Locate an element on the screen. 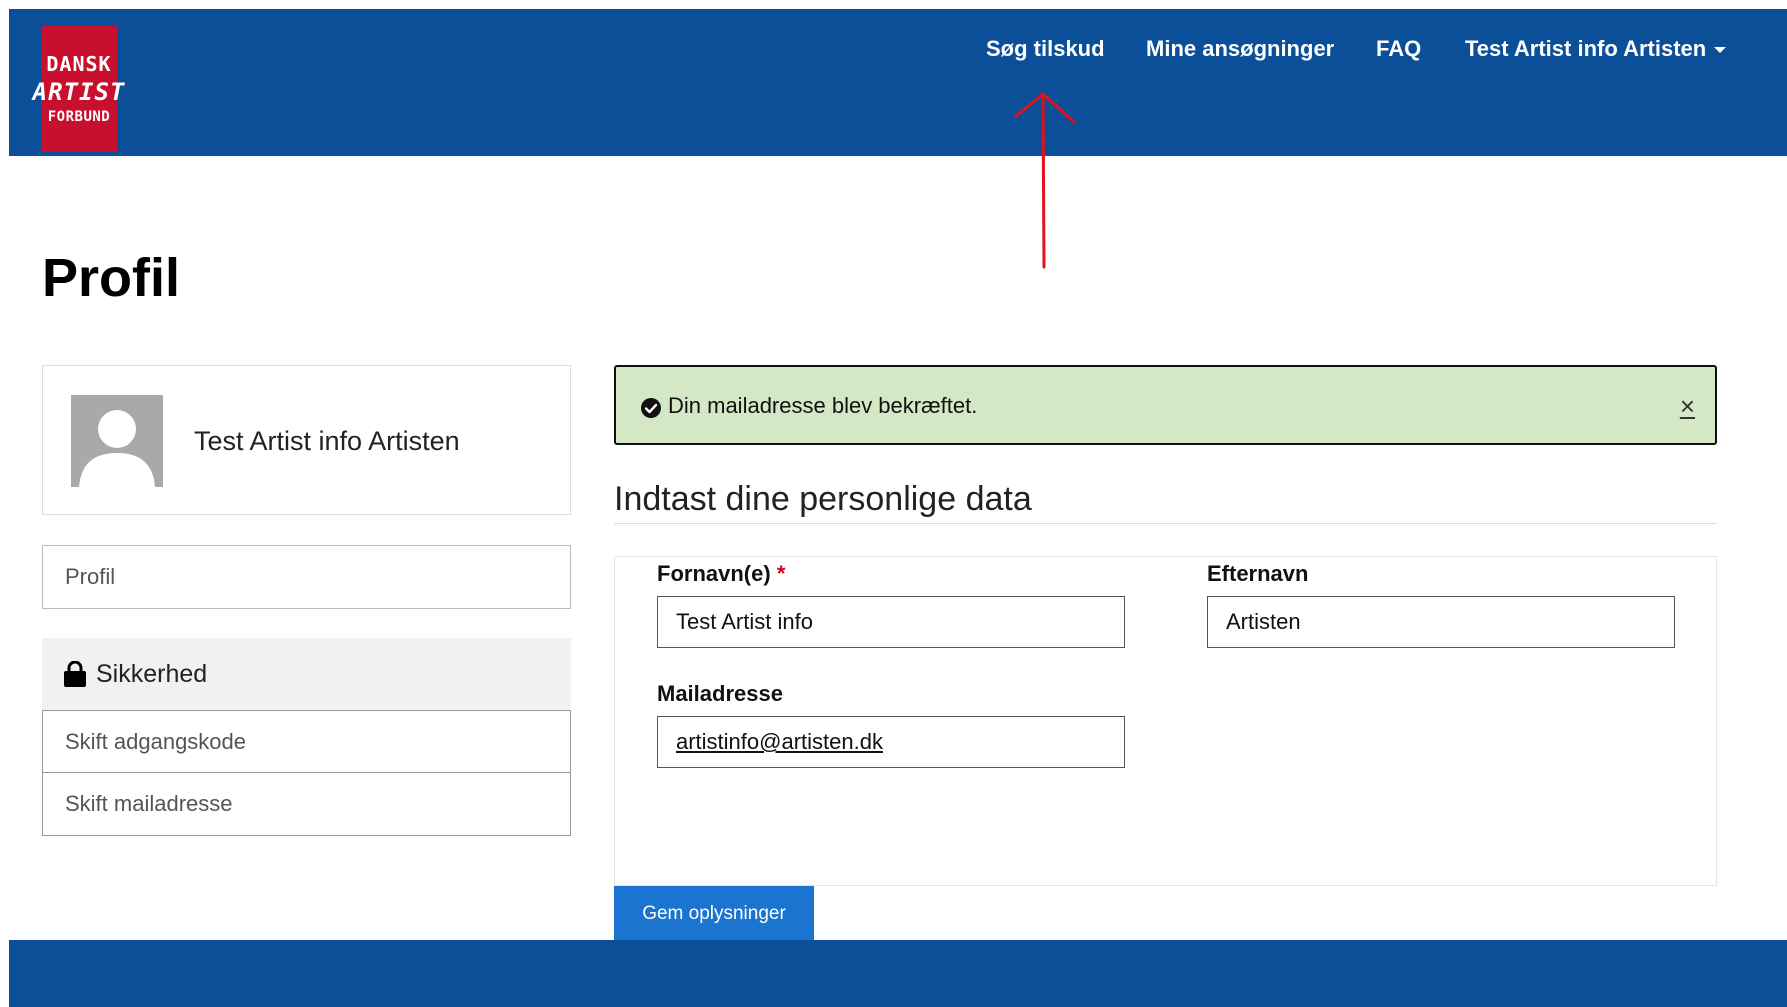  email-field is located at coordinates (891, 742).